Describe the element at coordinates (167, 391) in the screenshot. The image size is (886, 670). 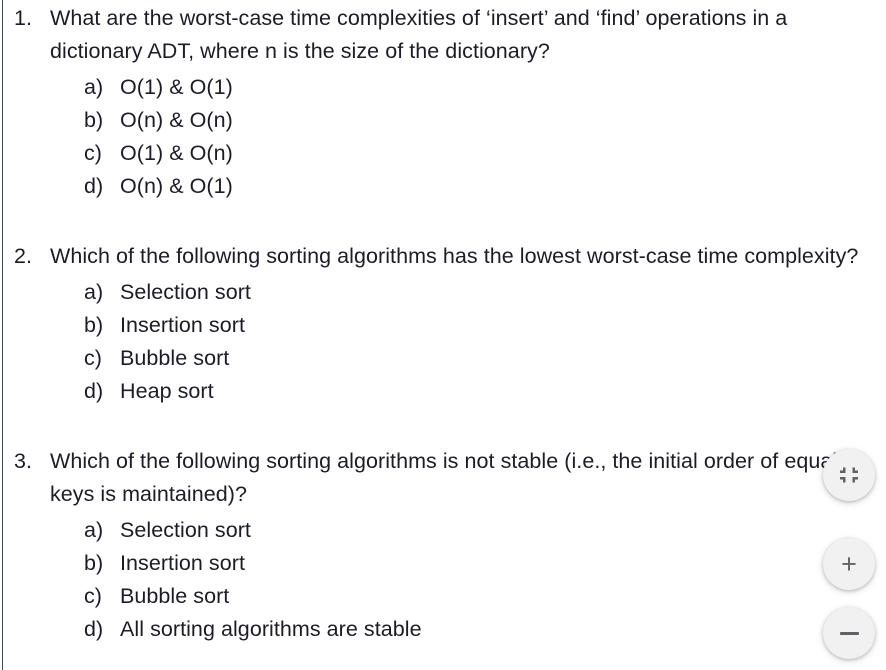
I see `option-label: Heap sort` at that location.